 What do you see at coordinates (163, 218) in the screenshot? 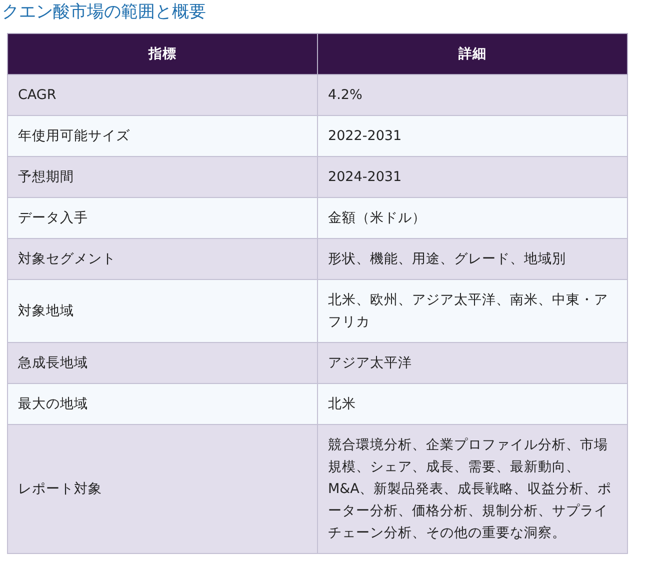
I see `table-cell: データ入手` at bounding box center [163, 218].